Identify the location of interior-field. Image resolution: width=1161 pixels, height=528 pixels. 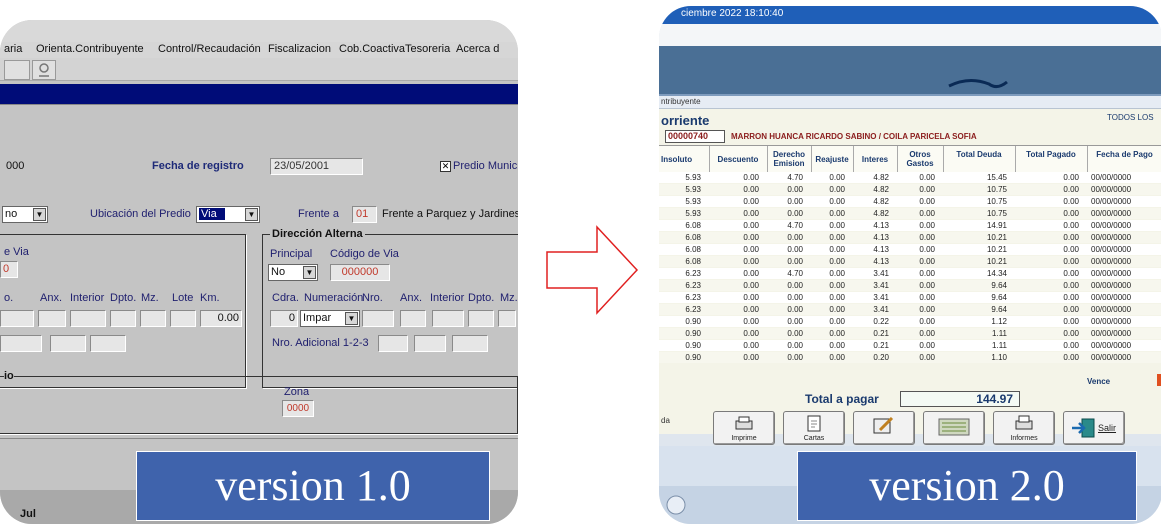
(88, 318).